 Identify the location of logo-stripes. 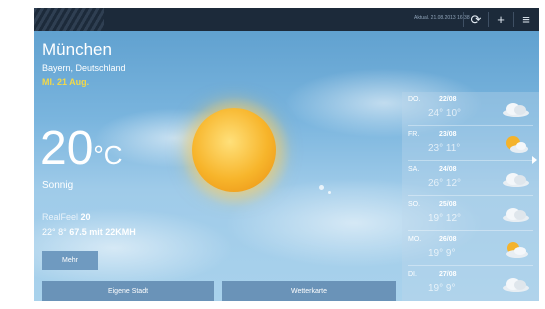
(69, 19).